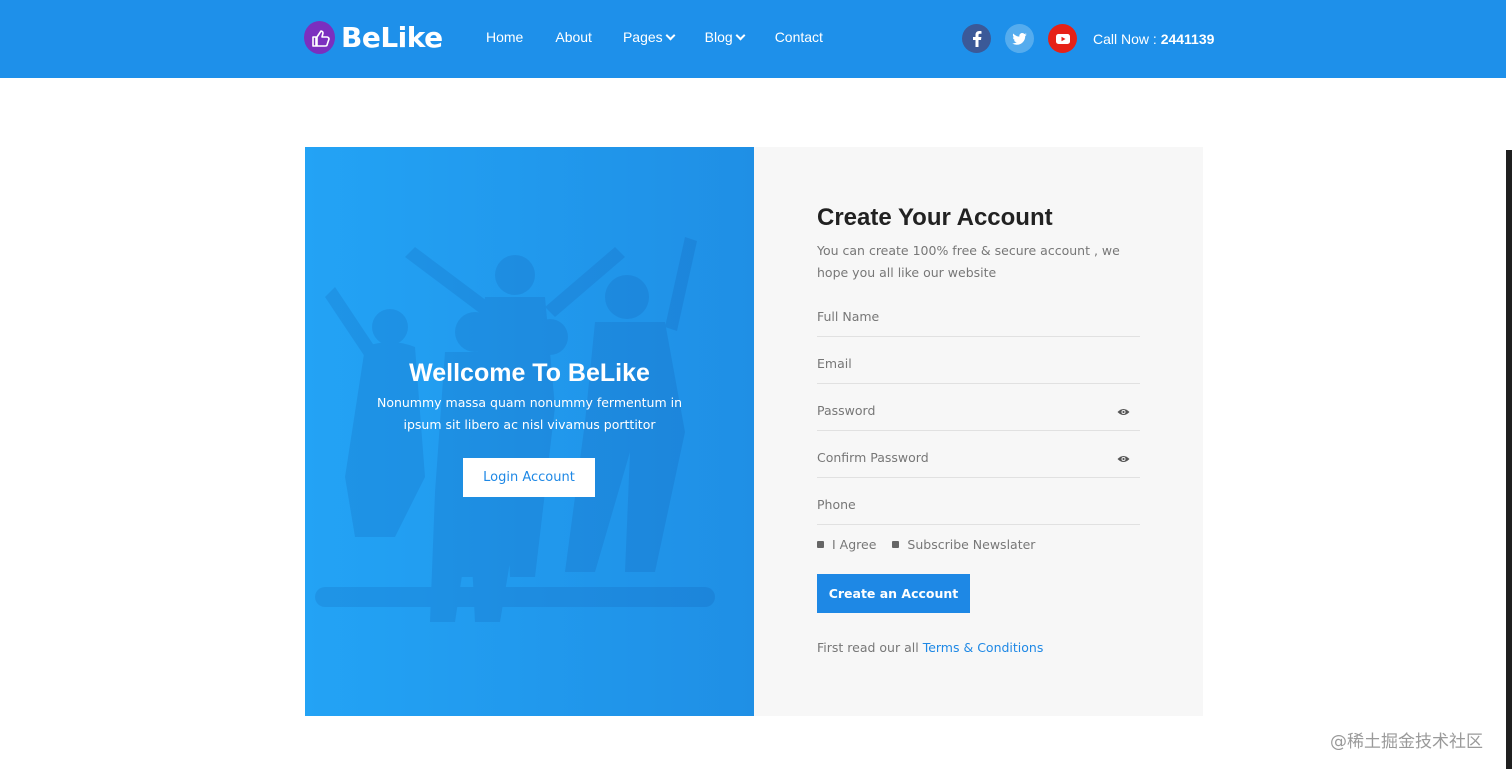 This screenshot has width=1512, height=769. Describe the element at coordinates (529, 373) in the screenshot. I see `welcome-title: Wellcome To BeLike` at that location.